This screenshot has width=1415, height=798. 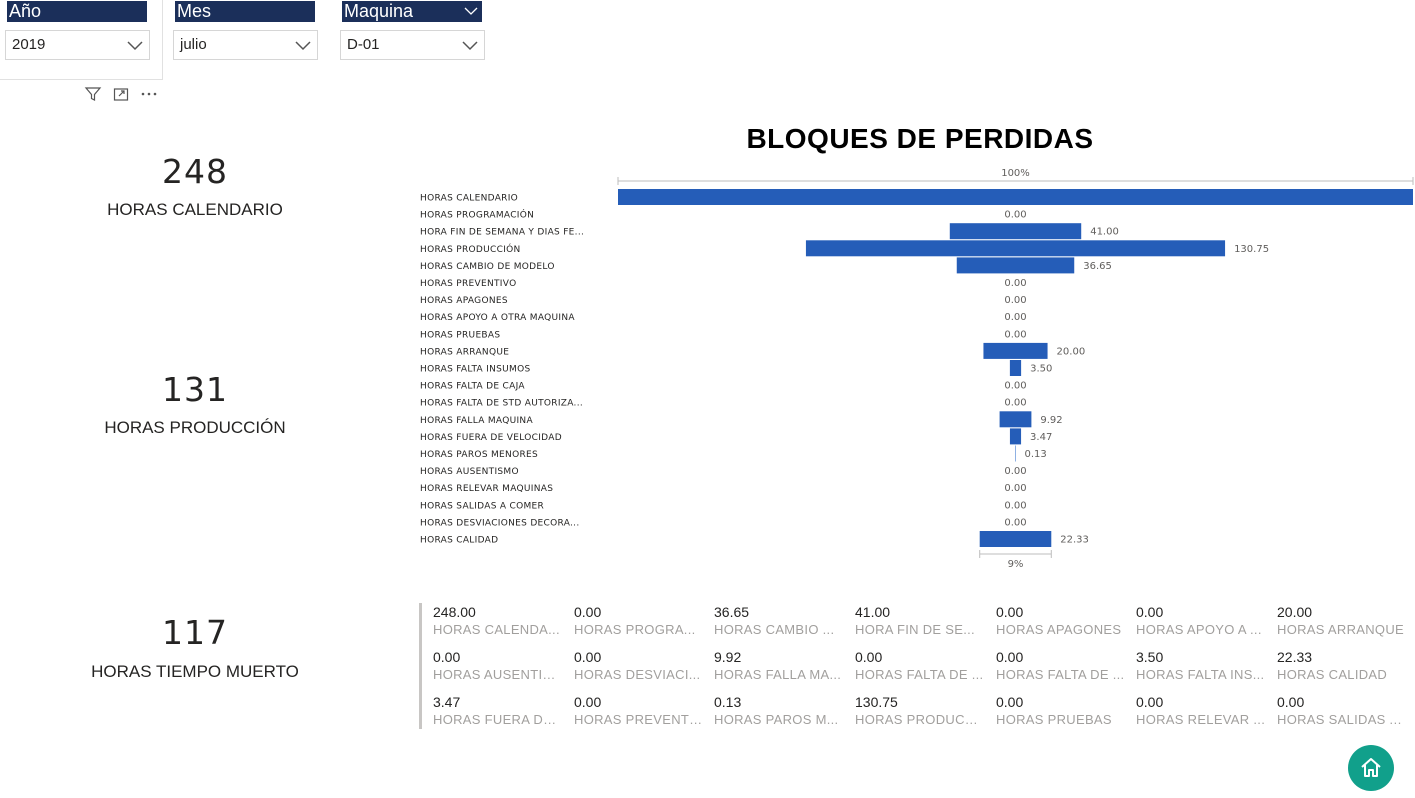 I want to click on funnel-category-label: HORAS FUERA DE VELOCIDAD, so click(x=491, y=438).